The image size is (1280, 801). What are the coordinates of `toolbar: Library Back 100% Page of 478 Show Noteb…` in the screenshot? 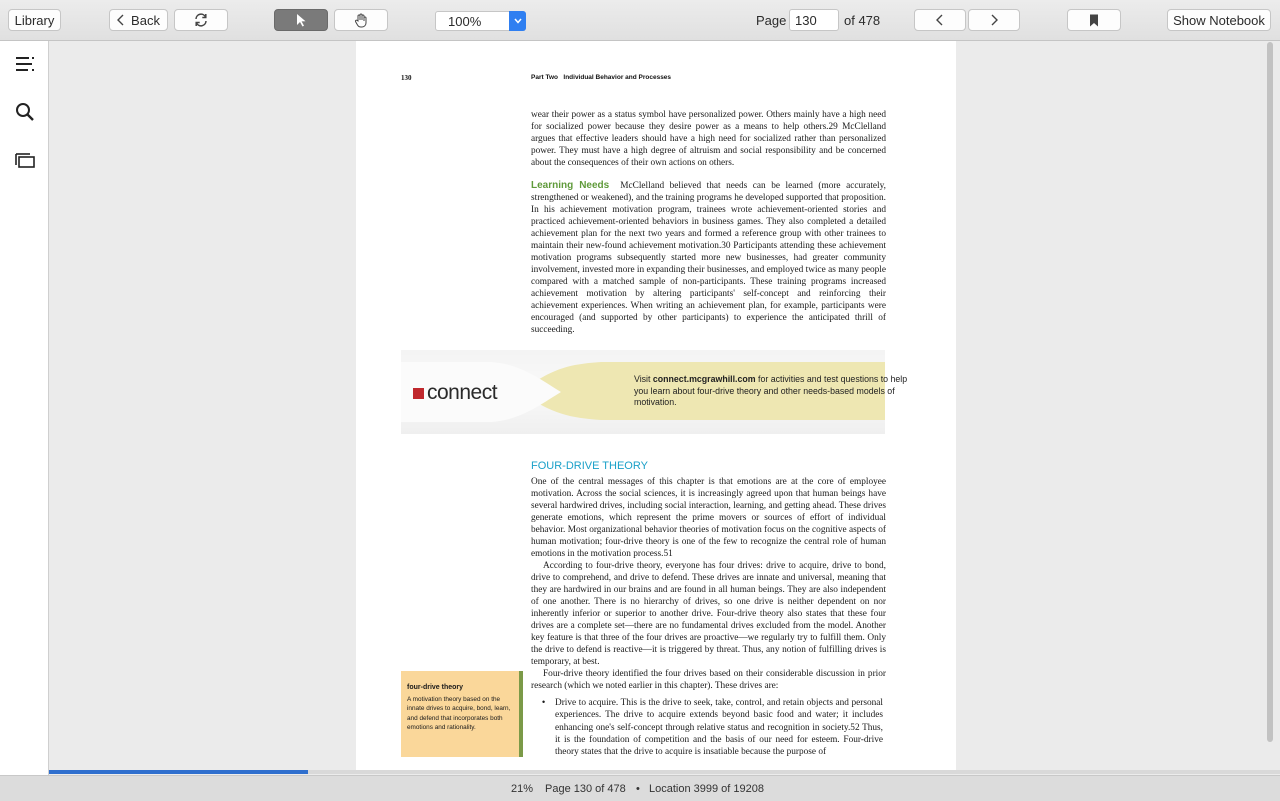 It's located at (640, 20).